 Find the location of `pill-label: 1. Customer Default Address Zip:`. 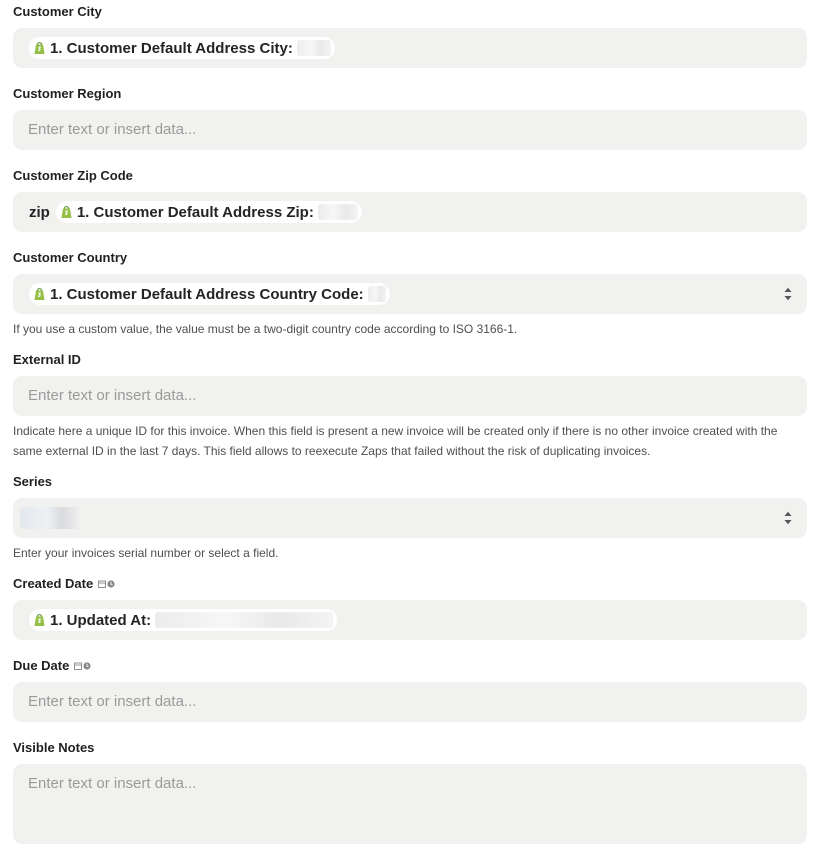

pill-label: 1. Customer Default Address Zip: is located at coordinates (195, 212).